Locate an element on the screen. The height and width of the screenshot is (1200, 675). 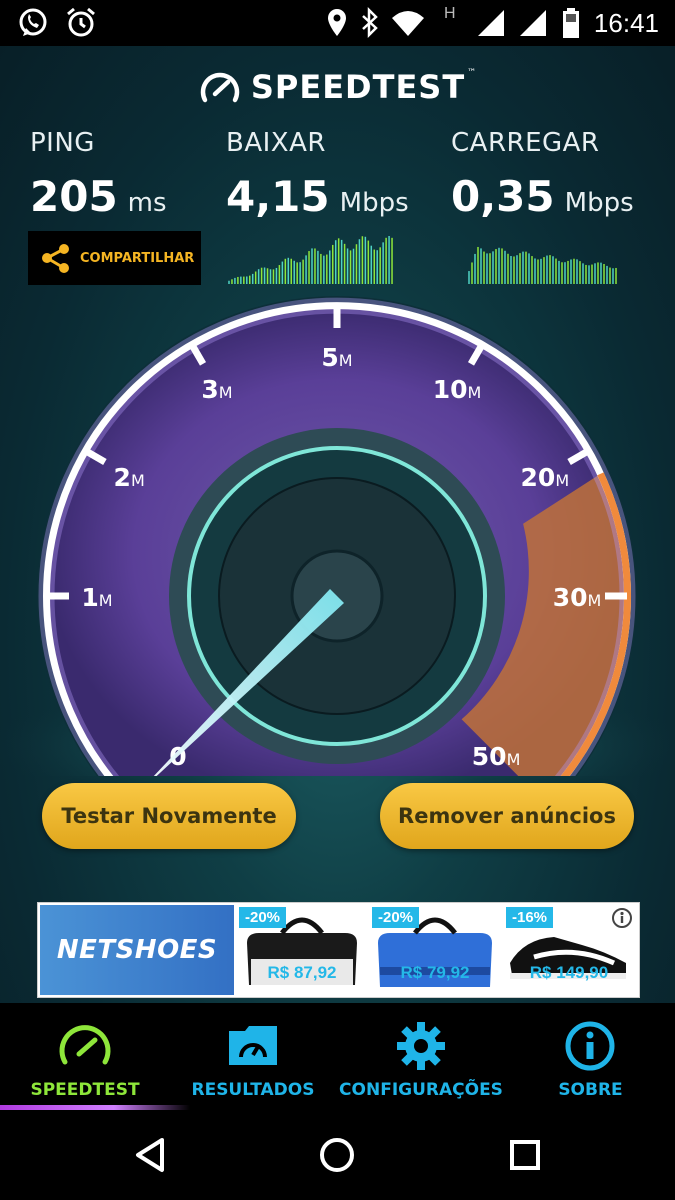
tab-settings: CONFIGURAÇÕES is located at coordinates (421, 1057).